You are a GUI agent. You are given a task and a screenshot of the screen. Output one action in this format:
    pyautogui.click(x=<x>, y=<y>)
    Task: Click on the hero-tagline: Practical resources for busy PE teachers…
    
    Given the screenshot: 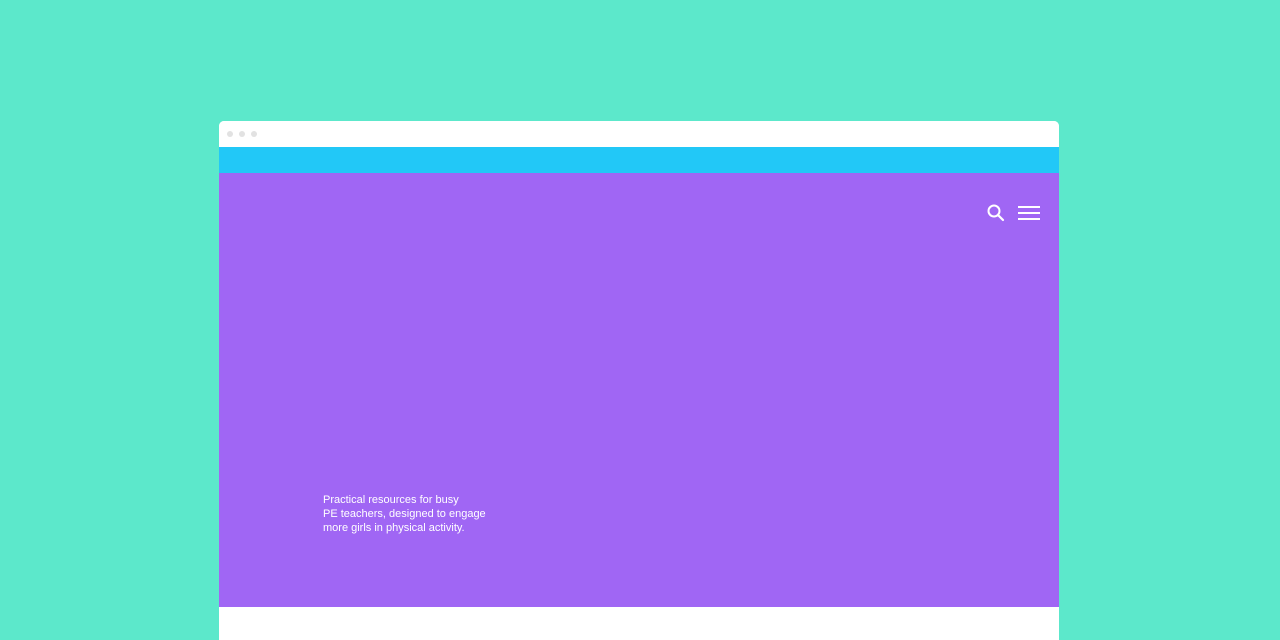 What is the action you would take?
    pyautogui.click(x=423, y=514)
    